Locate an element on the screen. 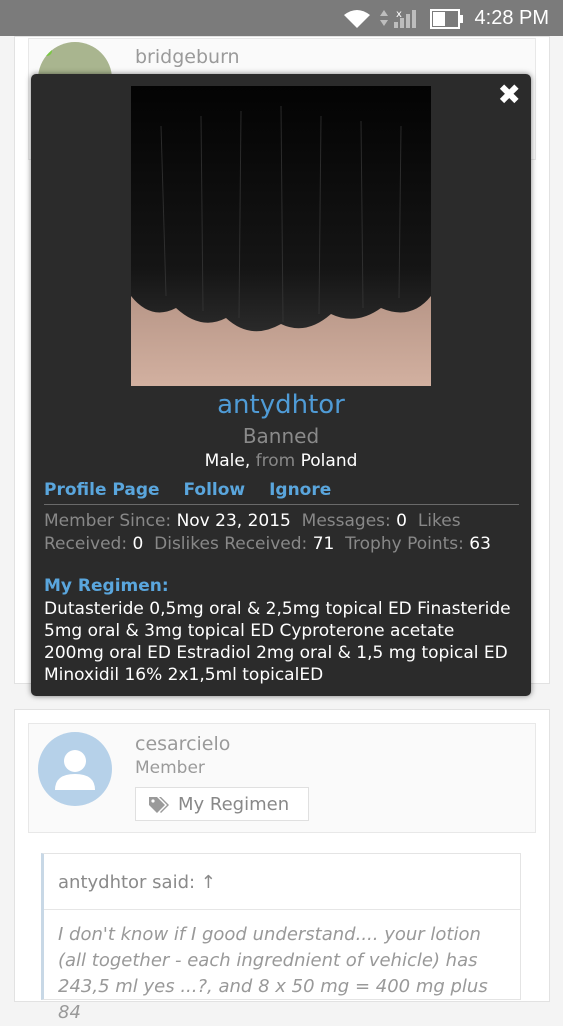 The height and width of the screenshot is (1026, 563). profile-links: Profile Page Follow Ignore is located at coordinates (196, 490).